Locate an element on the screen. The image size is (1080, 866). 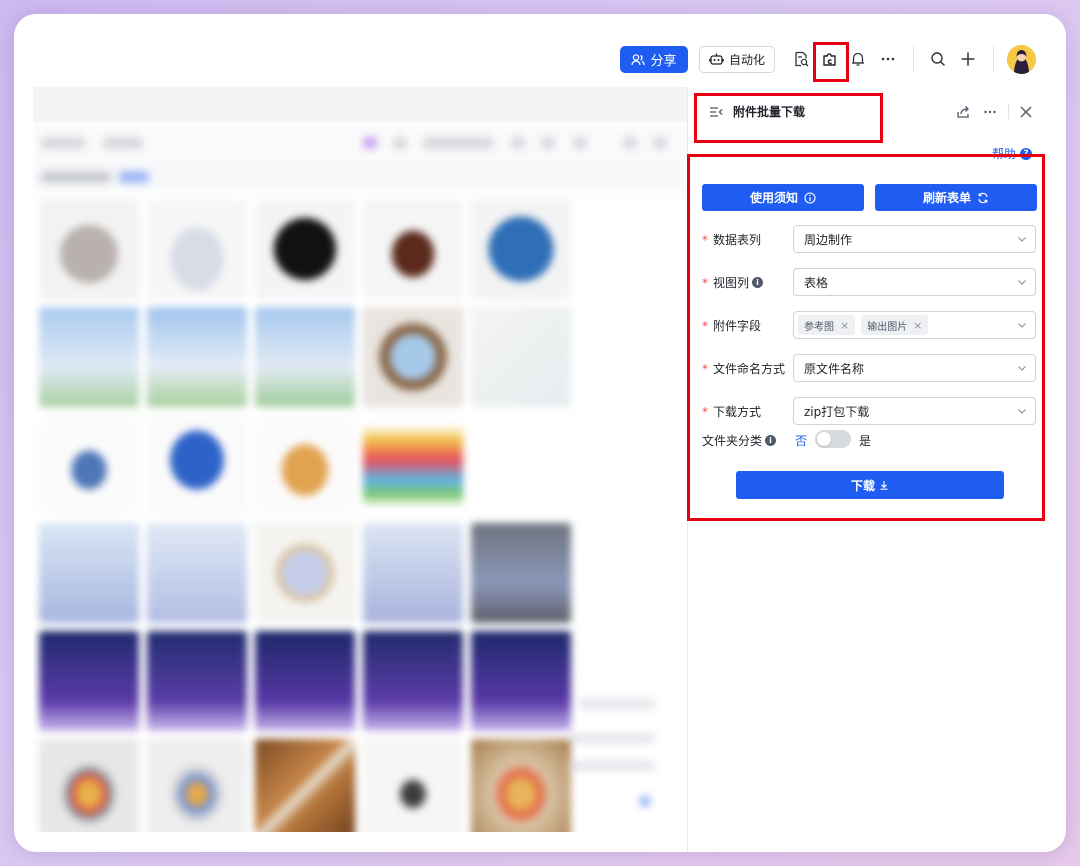
download-label: 下载 is located at coordinates (862, 485).